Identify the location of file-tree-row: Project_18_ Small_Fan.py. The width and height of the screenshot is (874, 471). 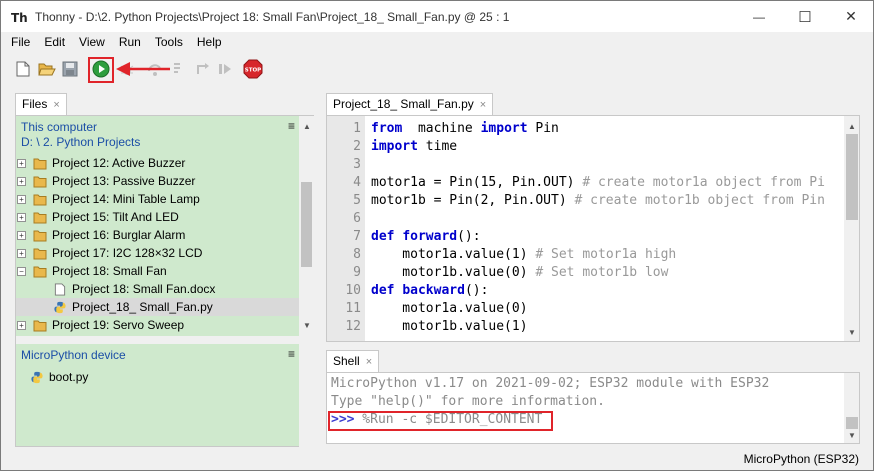
(157, 307).